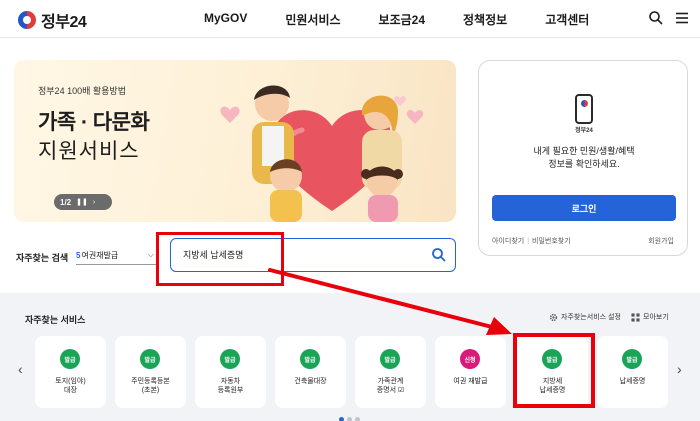  I want to click on select-value: 여권재발급, so click(100, 255).